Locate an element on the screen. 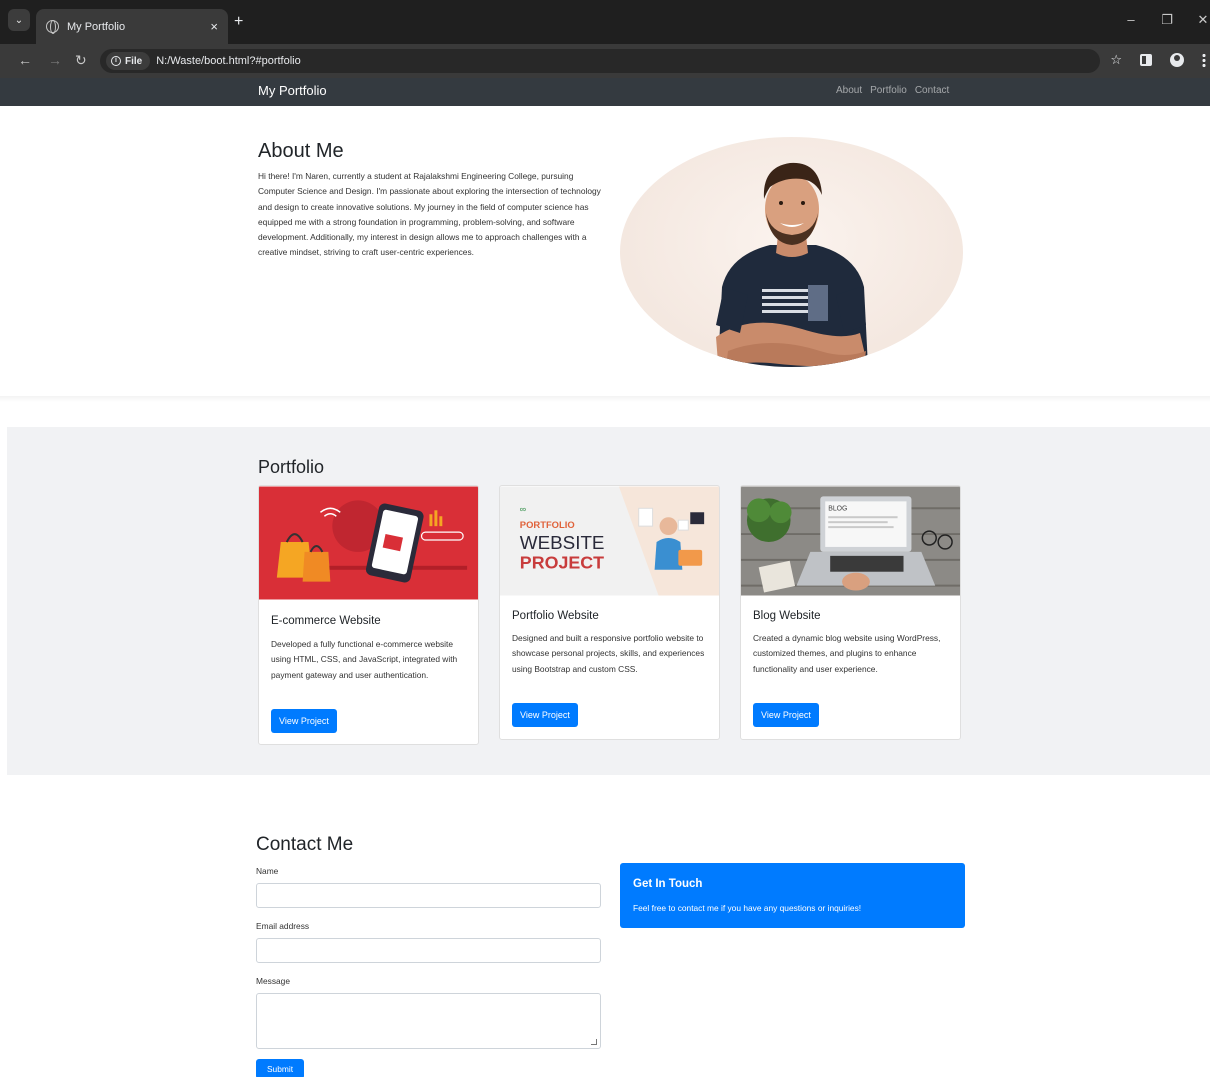 The image size is (1210, 1077). tab-title: My Portfolio is located at coordinates (96, 26).